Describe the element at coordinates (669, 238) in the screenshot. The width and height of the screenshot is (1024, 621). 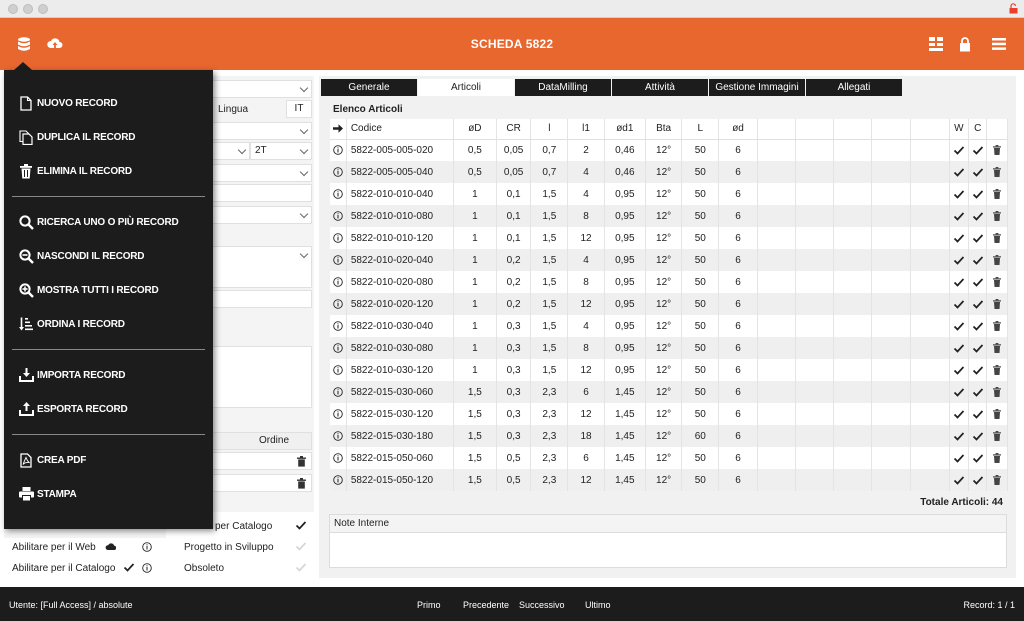
I see `table-row: 5822-010-010-120 1 0,1 1,5 12 0,95 12° 50 6` at that location.